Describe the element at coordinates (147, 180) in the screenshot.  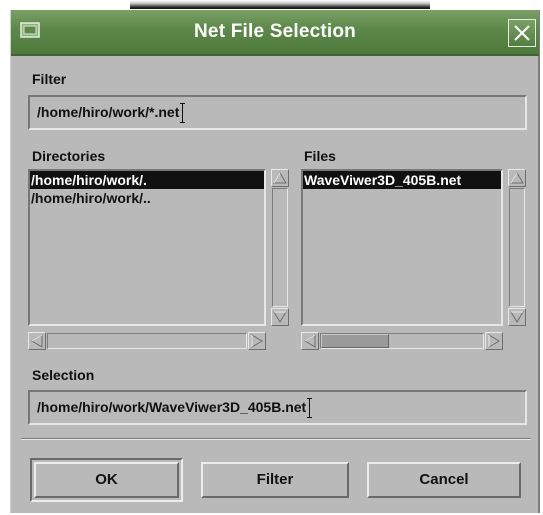
I see `directory-item: /home/hiro/work/.` at that location.